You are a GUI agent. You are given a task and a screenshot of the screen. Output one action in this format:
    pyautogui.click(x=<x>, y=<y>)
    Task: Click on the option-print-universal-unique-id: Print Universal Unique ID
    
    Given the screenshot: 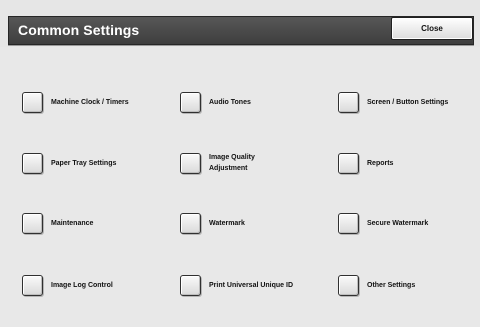 What is the action you would take?
    pyautogui.click(x=236, y=285)
    